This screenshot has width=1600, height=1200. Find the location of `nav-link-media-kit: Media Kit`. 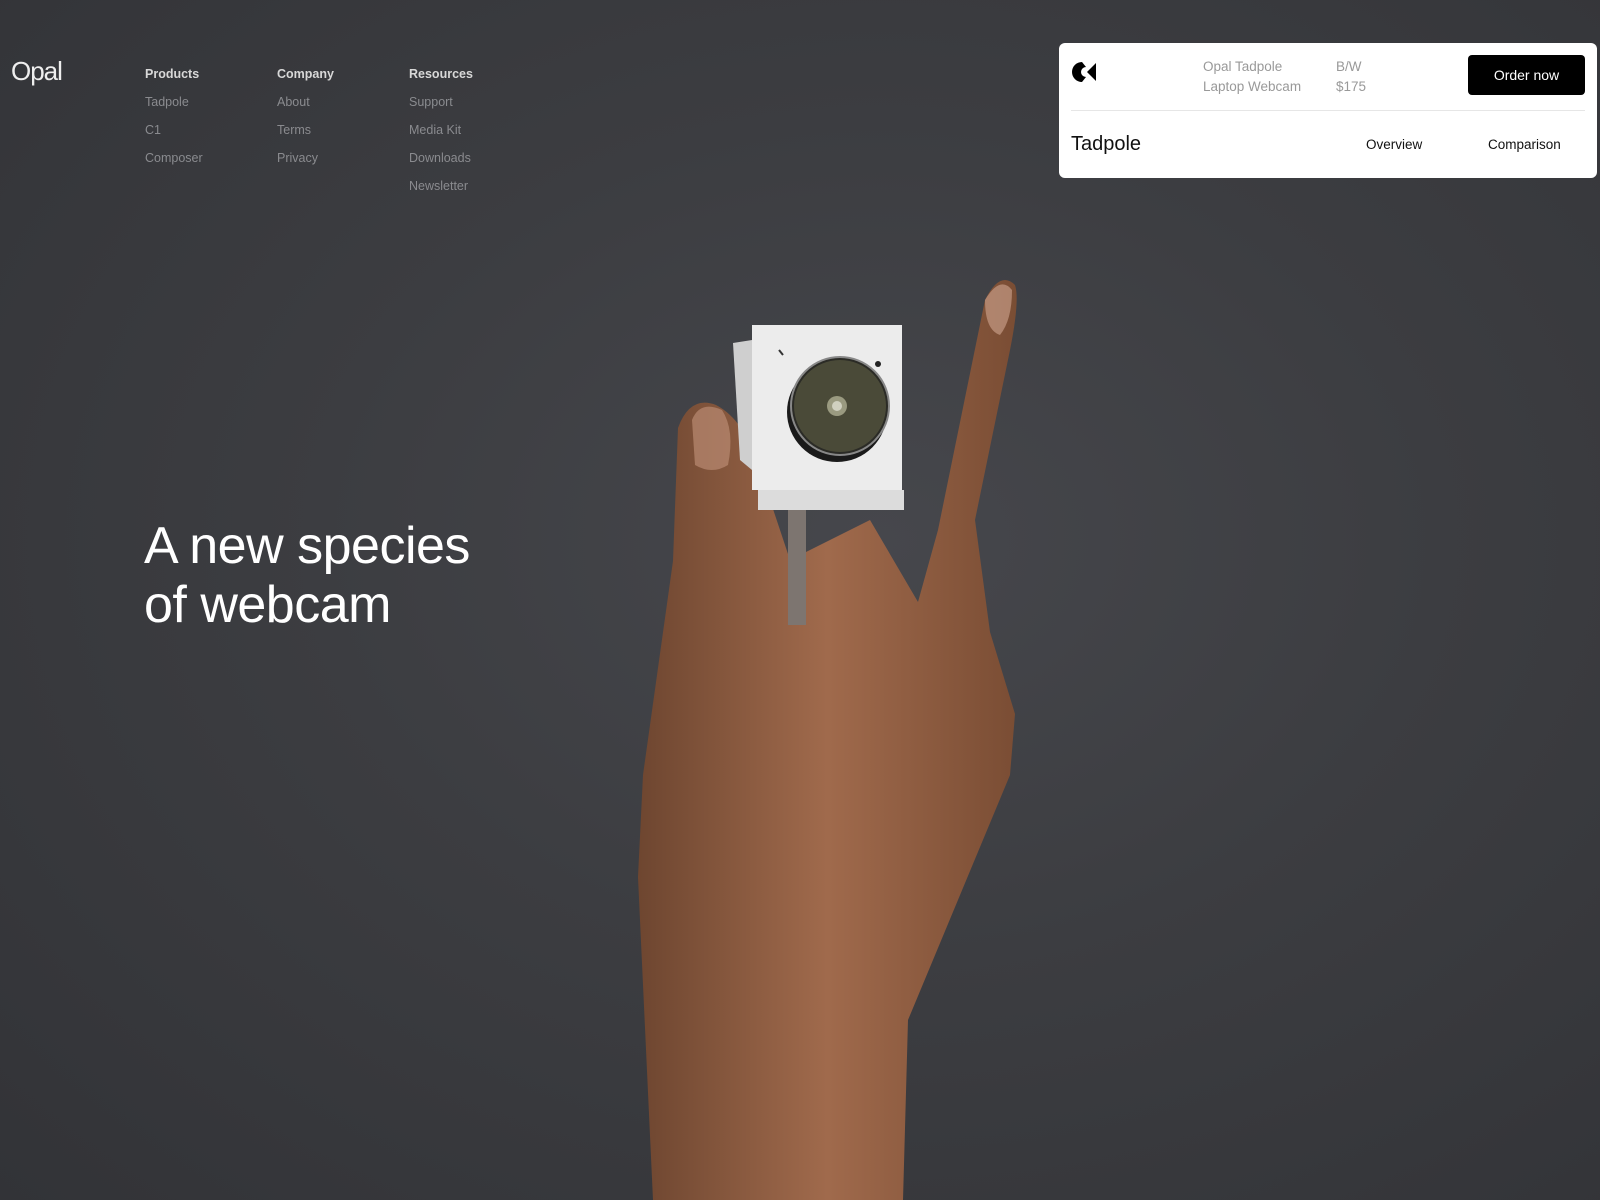

nav-link-media-kit: Media Kit is located at coordinates (441, 131).